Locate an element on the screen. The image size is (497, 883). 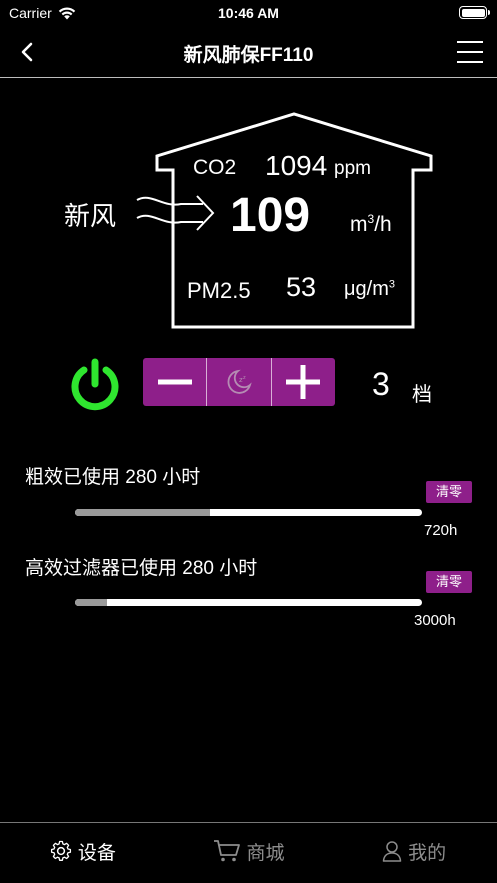
tab-devices: 设备 is located at coordinates (83, 853).